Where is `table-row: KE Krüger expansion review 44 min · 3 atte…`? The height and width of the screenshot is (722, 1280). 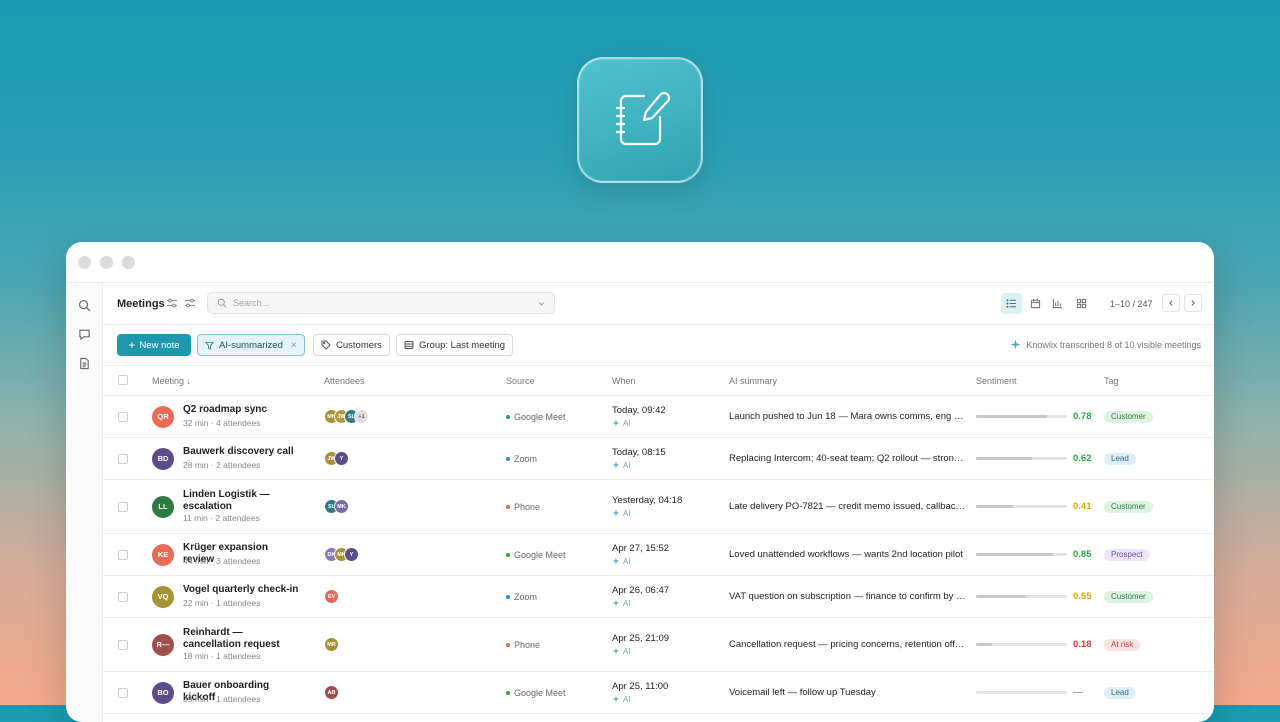 table-row: KE Krüger expansion review 44 min · 3 atte… is located at coordinates (658, 555).